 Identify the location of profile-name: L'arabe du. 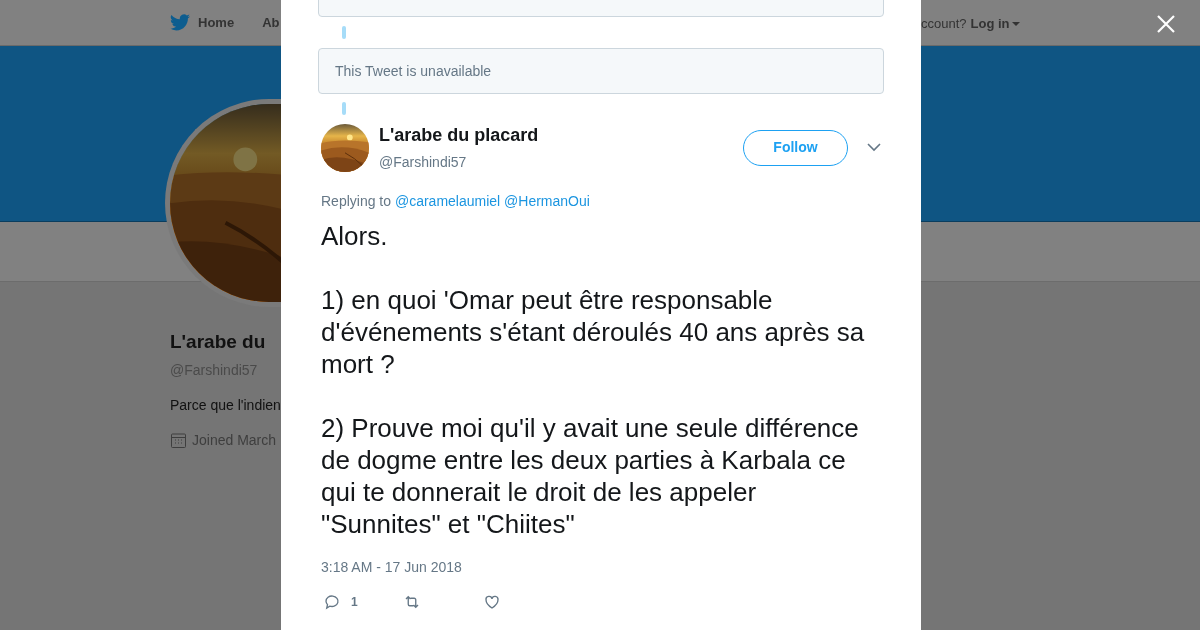
(218, 342).